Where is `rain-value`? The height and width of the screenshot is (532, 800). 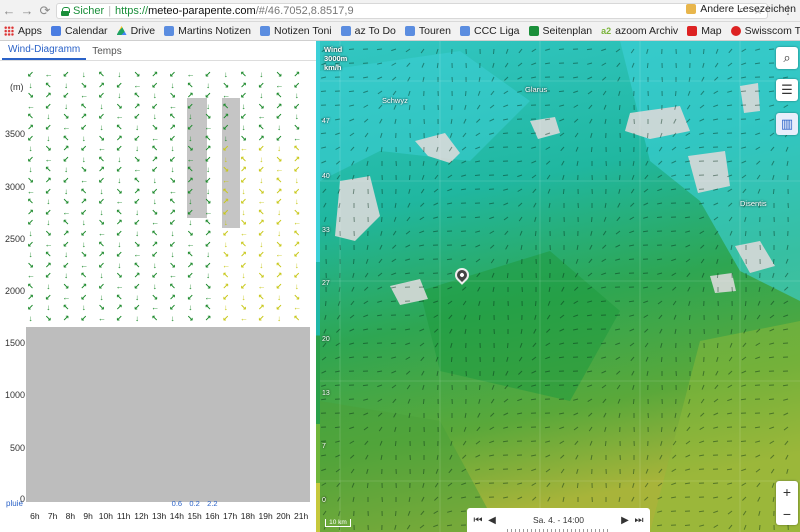 rain-value is located at coordinates (106, 503).